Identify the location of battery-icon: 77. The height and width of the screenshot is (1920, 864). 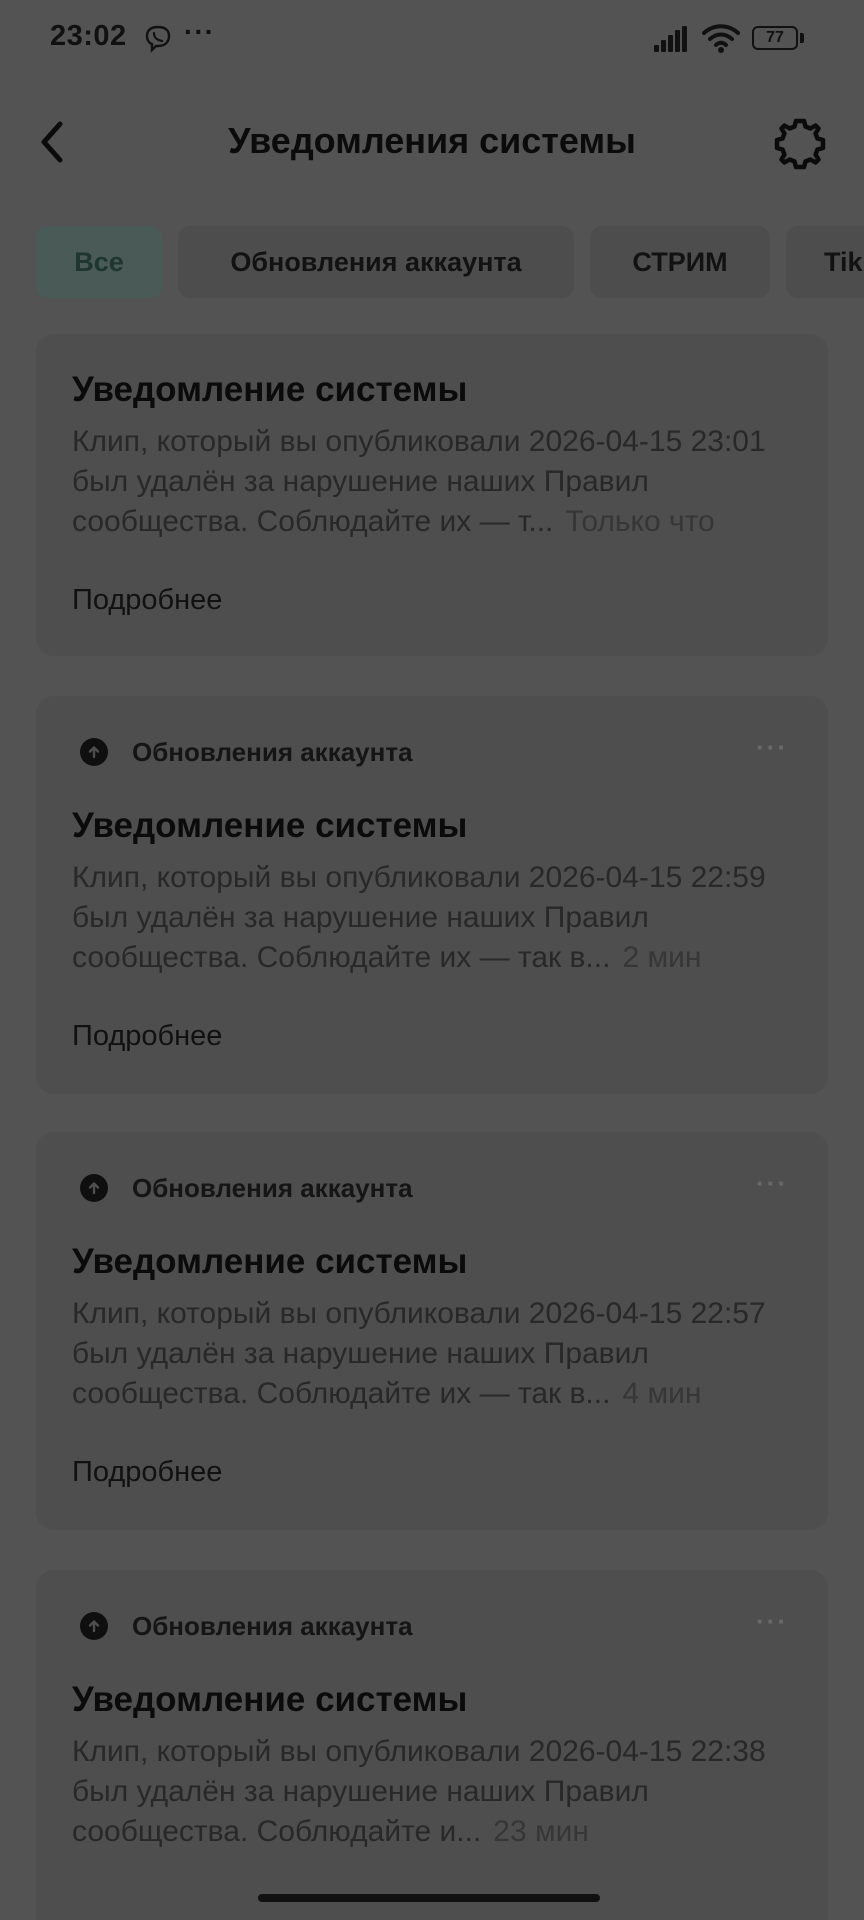
(775, 38).